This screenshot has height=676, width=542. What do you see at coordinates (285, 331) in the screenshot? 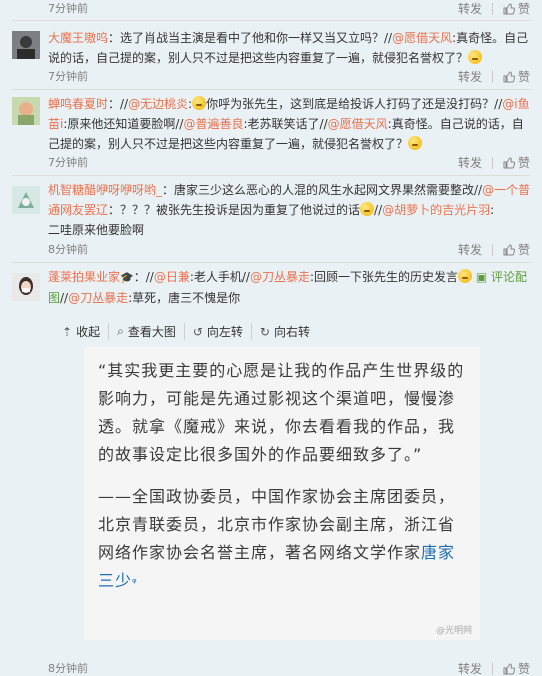
I see `rotate-right-button: ↻ 向右转` at bounding box center [285, 331].